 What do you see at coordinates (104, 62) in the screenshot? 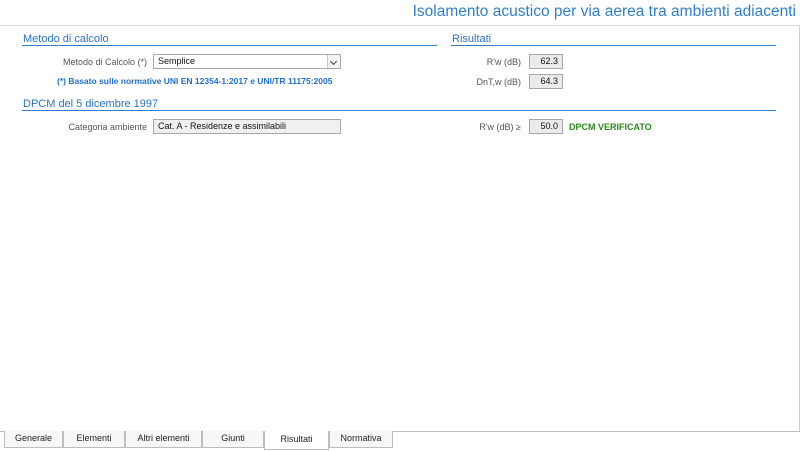
I see `metodo-calcolo-label: Metodo di Calcolo (*)` at bounding box center [104, 62].